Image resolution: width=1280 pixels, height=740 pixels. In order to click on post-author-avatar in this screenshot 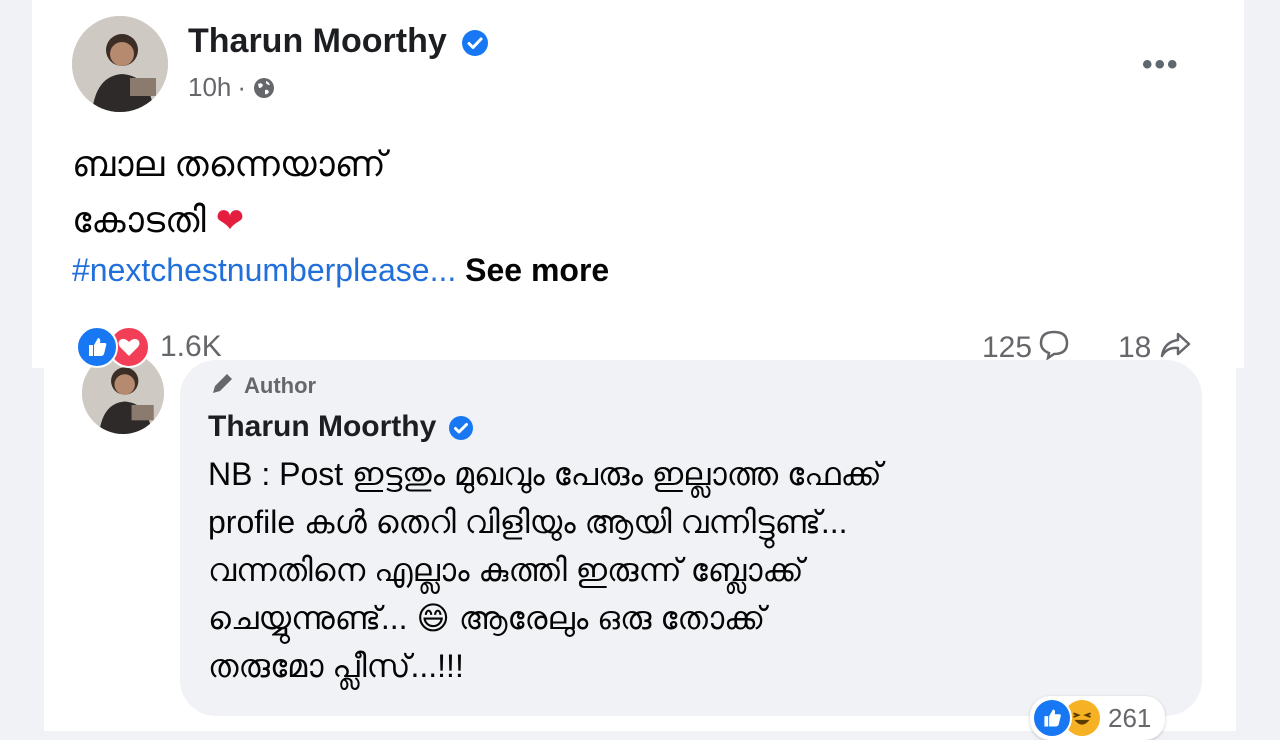, I will do `click(120, 64)`.